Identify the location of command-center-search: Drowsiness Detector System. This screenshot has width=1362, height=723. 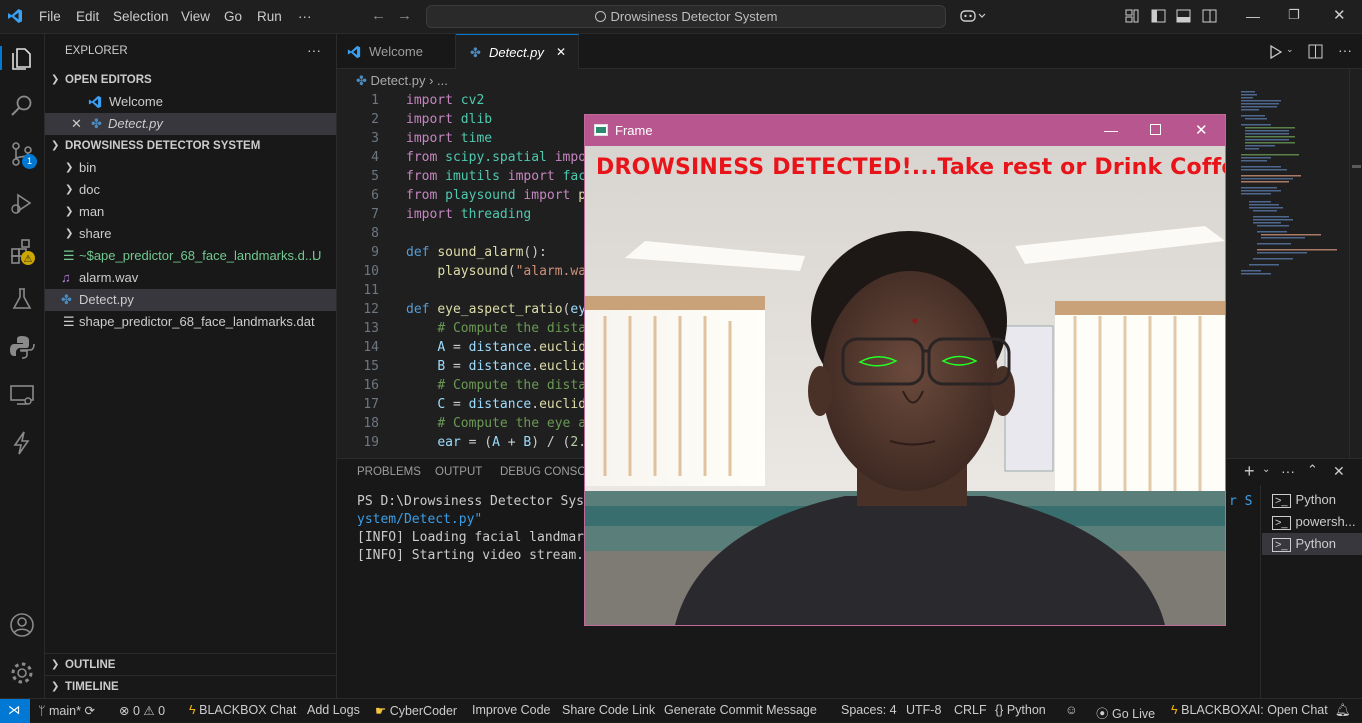
(686, 16).